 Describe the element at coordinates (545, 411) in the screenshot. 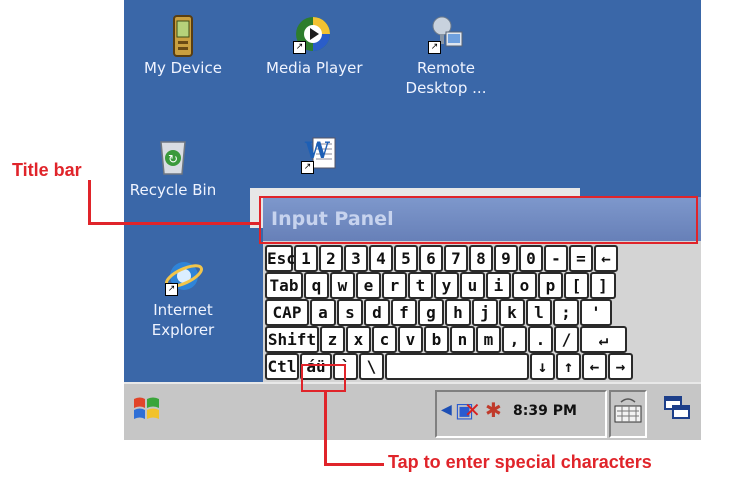

I see `clock: 8:39 PM` at that location.